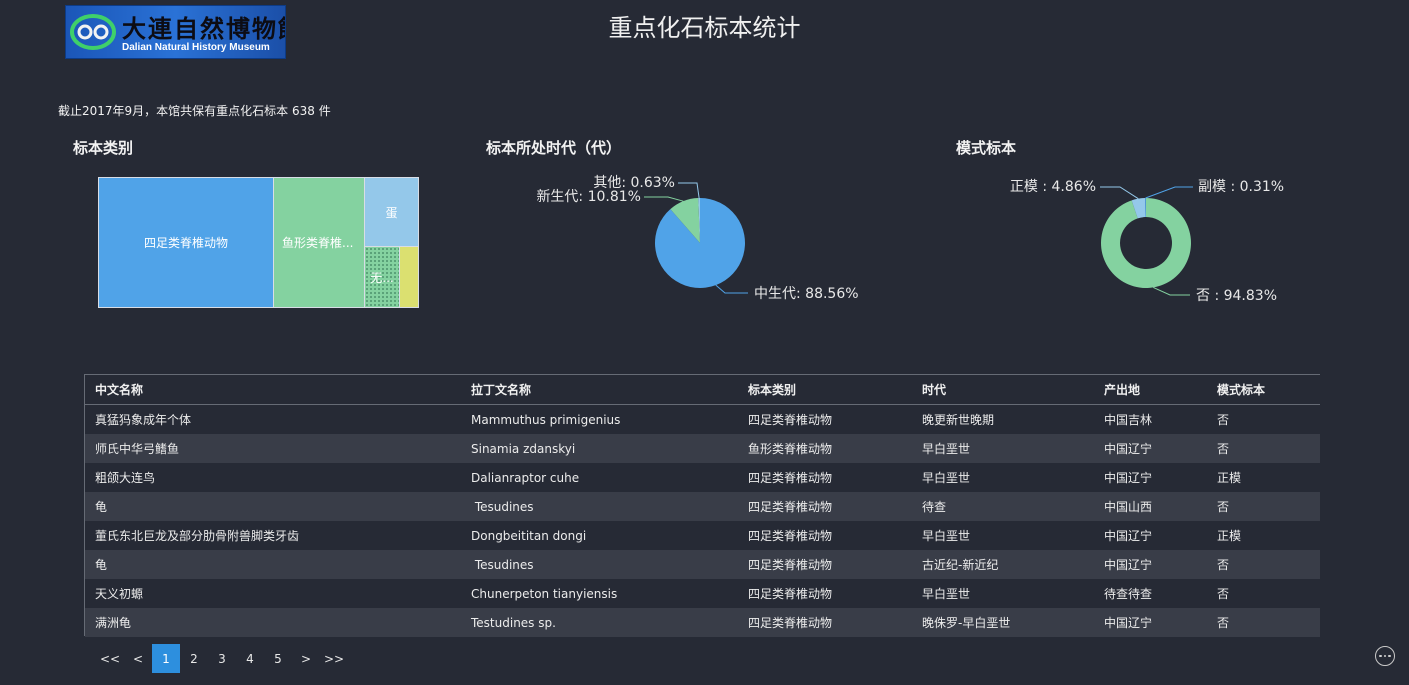 The image size is (1409, 685). Describe the element at coordinates (634, 183) in the screenshot. I see `era-pie-label-2: 其他: 0.63%` at that location.